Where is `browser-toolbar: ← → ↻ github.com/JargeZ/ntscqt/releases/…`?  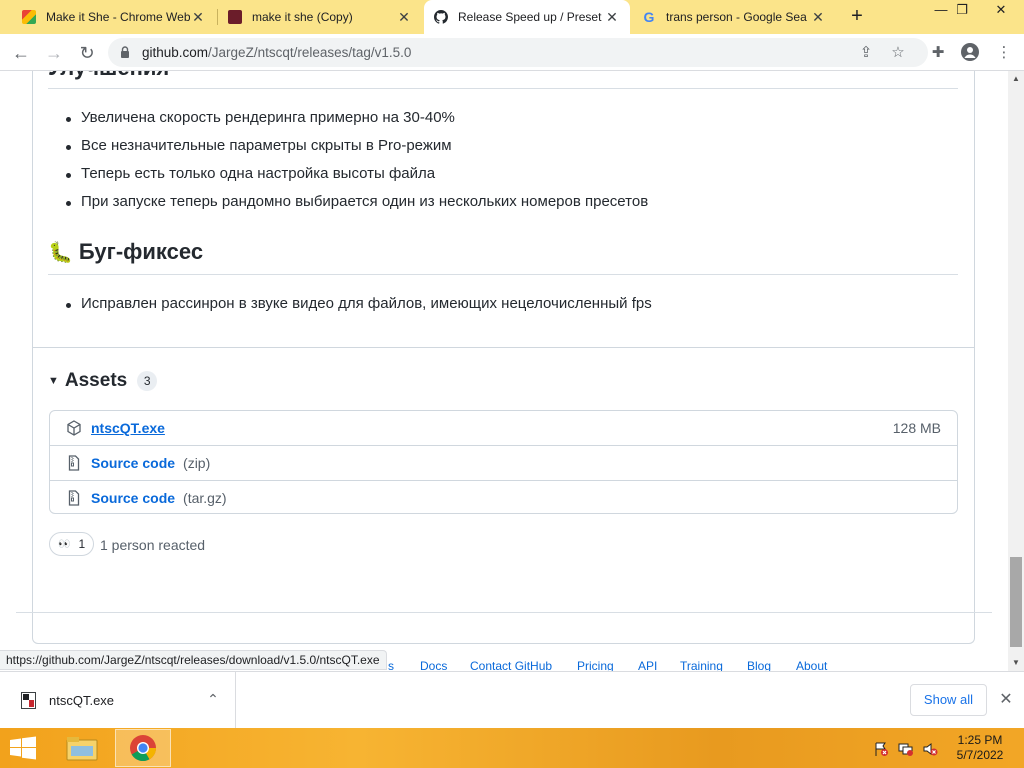
browser-toolbar: ← → ↻ github.com/JargeZ/ntscqt/releases/… is located at coordinates (512, 52).